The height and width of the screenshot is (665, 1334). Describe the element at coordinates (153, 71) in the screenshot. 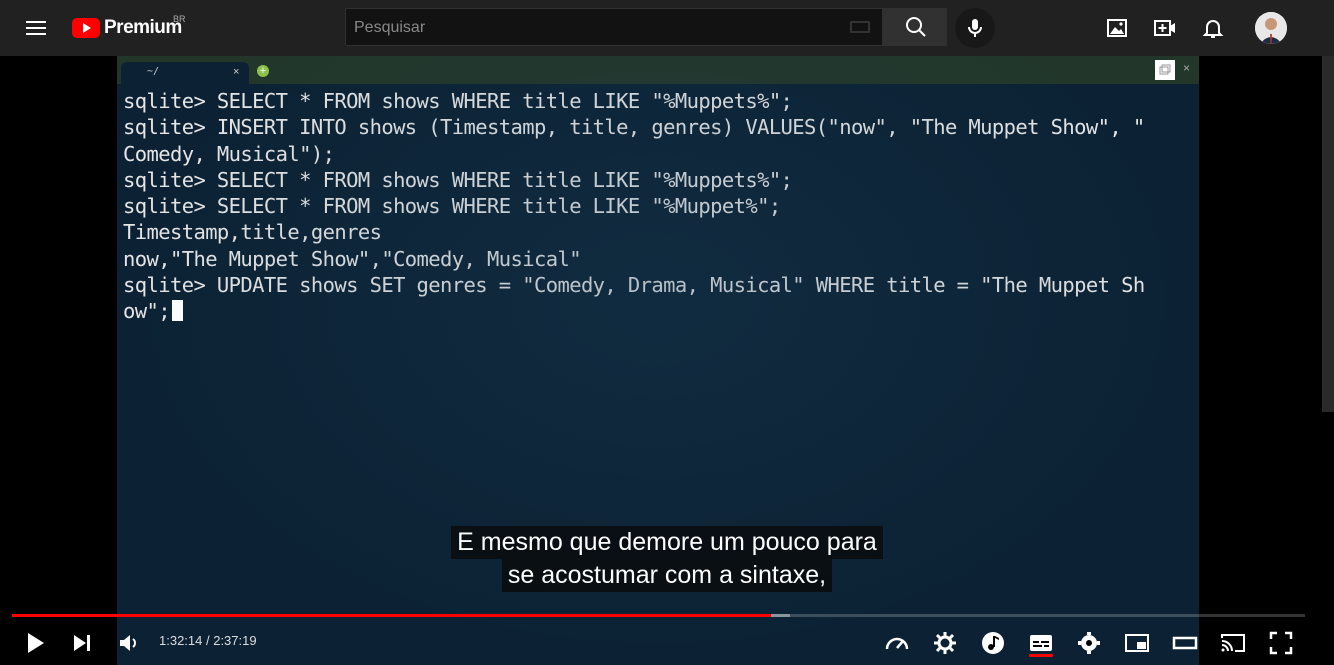

I see `terminal-tab-label: ~/` at that location.